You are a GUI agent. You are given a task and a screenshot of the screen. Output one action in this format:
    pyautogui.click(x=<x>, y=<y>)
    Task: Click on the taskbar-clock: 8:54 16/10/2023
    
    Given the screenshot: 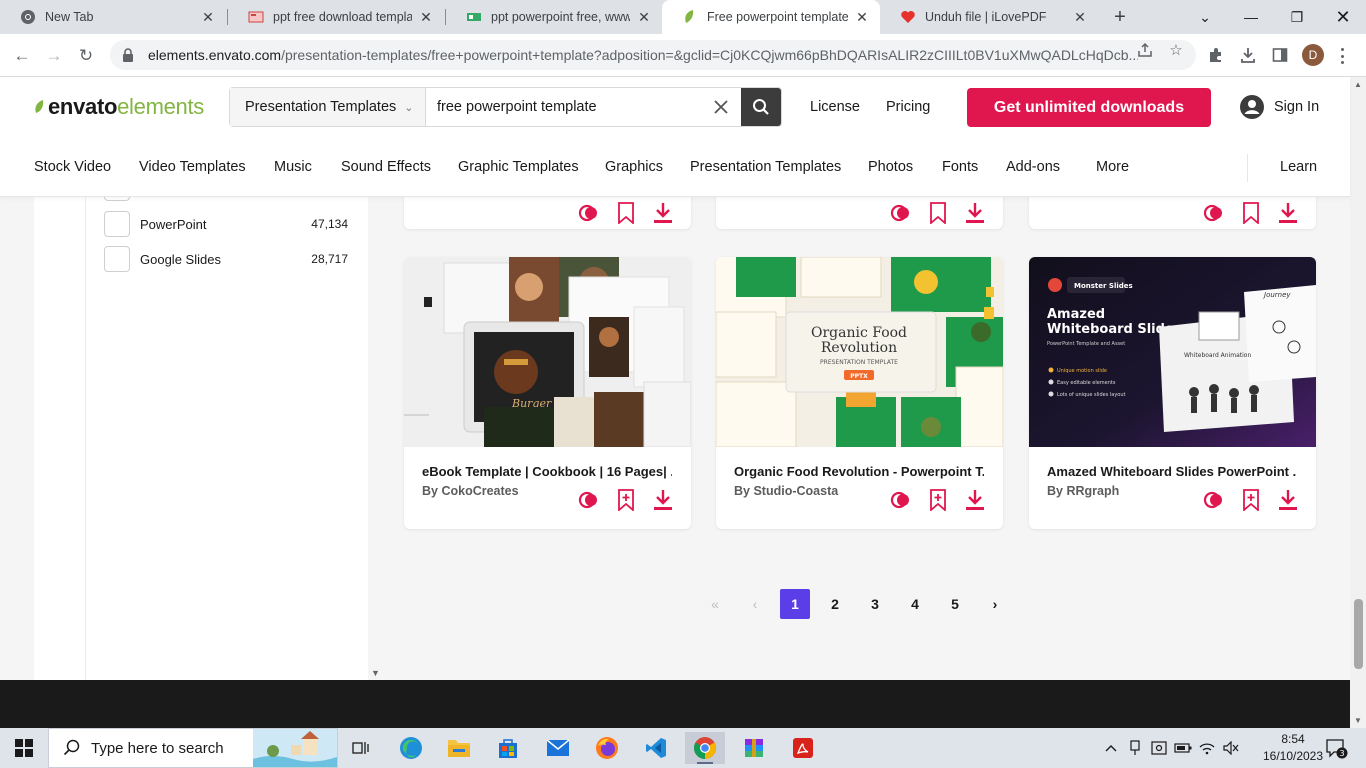 What is the action you would take?
    pyautogui.click(x=1293, y=748)
    